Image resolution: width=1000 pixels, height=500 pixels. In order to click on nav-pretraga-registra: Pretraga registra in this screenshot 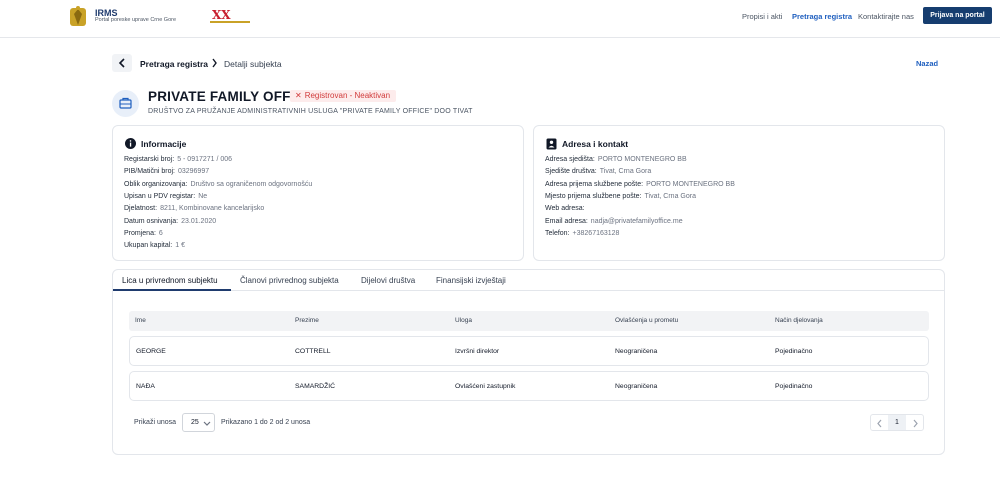, I will do `click(822, 16)`.